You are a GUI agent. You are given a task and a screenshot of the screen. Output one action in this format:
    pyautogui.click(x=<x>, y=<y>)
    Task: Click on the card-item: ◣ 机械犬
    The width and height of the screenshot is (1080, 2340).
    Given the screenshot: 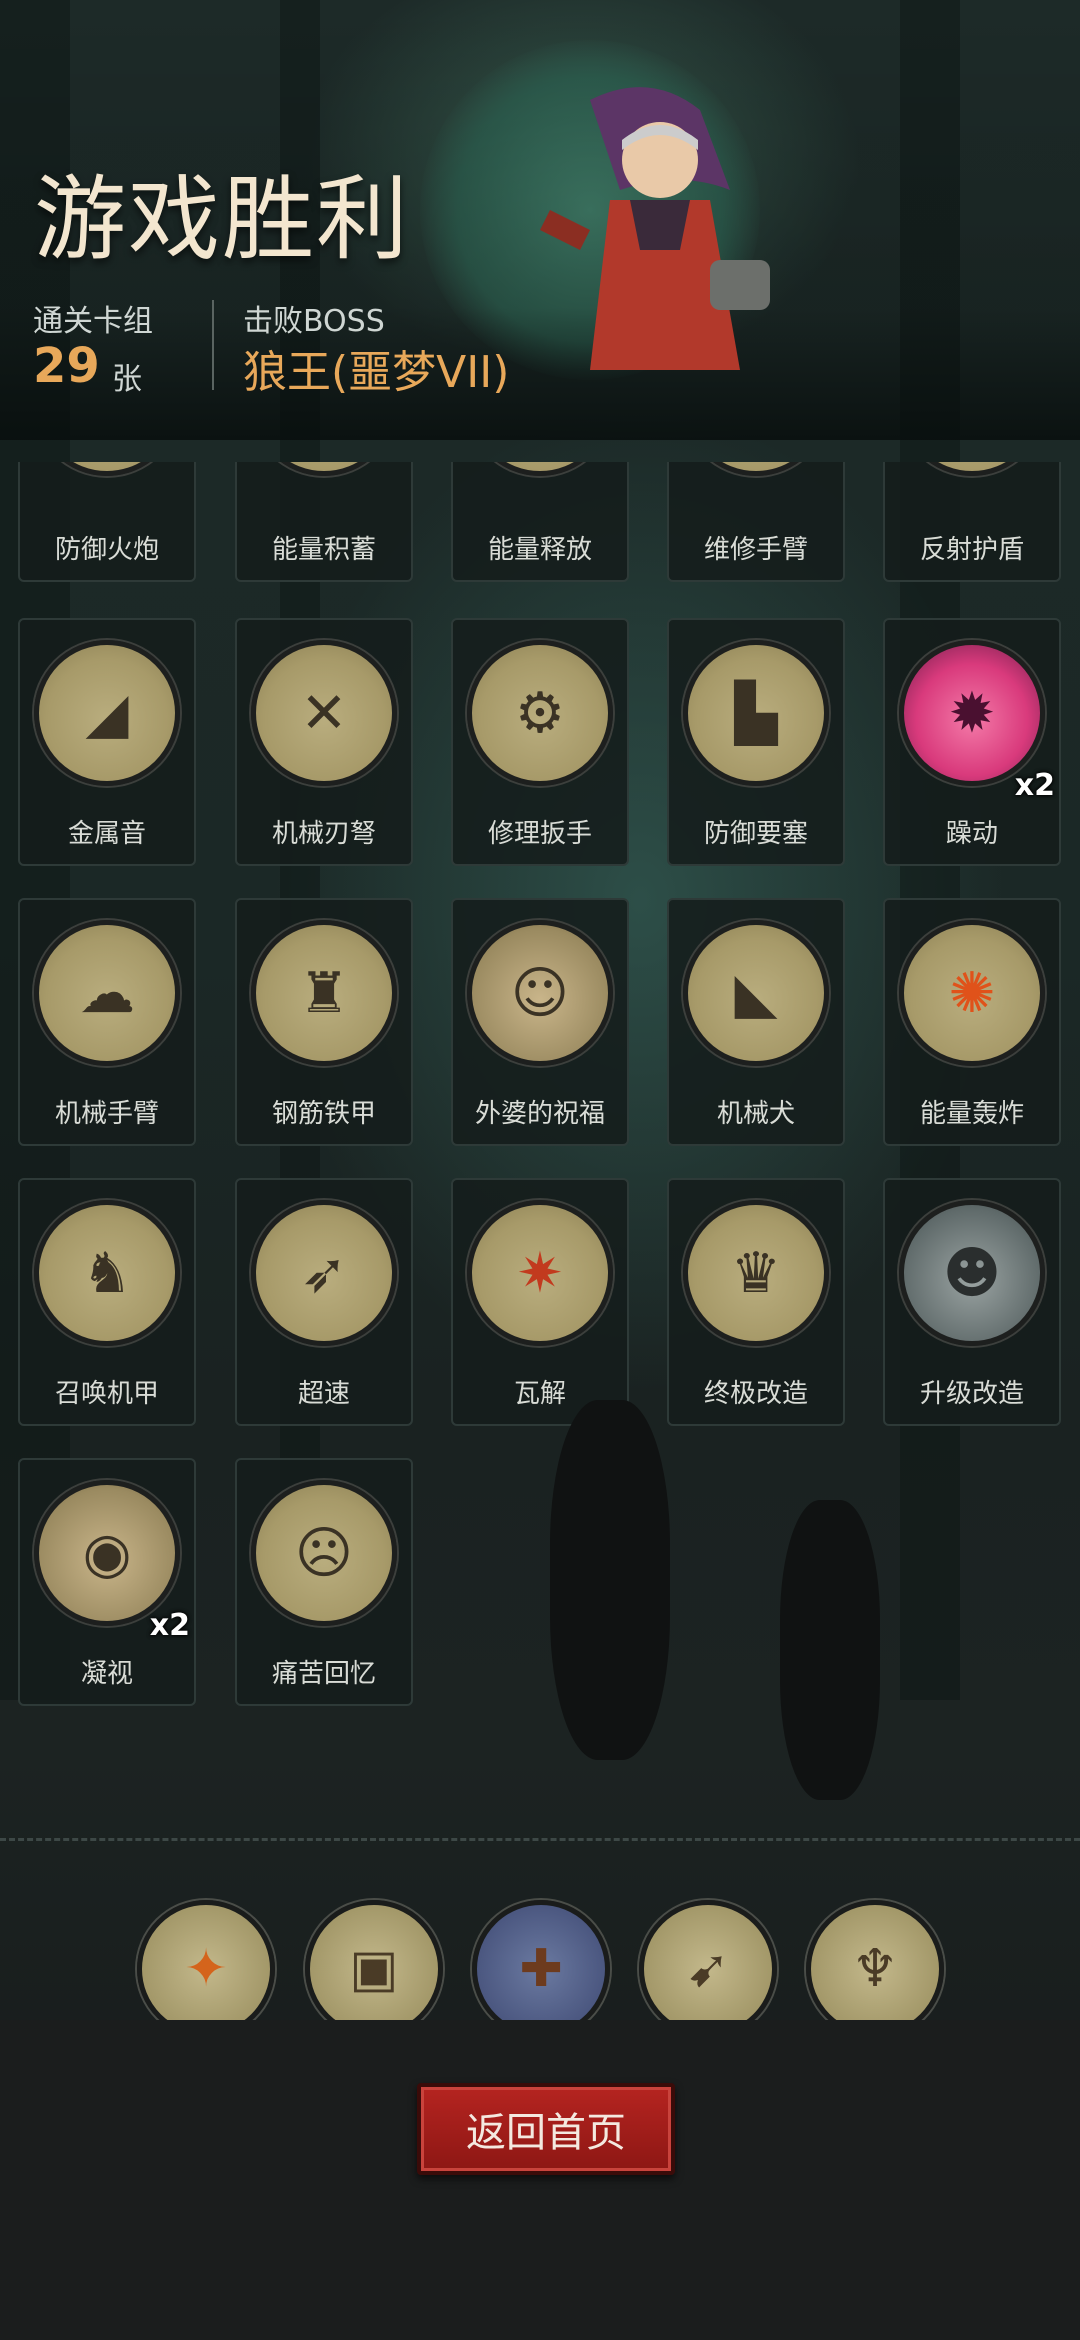 What is the action you would take?
    pyautogui.click(x=756, y=1022)
    